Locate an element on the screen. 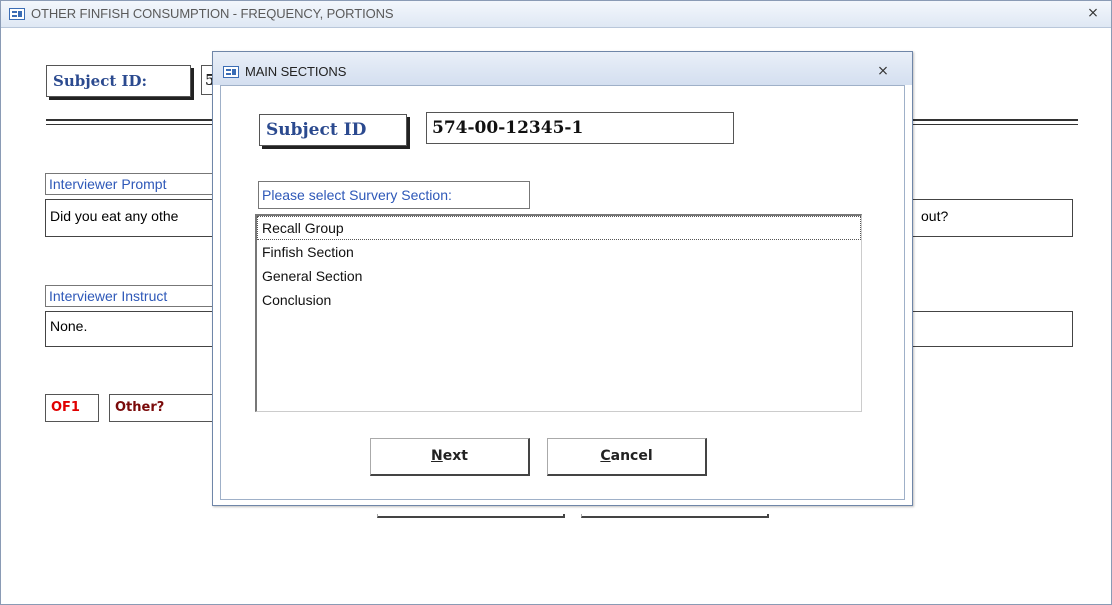 The image size is (1112, 605). dialog-title: MAIN SECTIONS is located at coordinates (296, 71).